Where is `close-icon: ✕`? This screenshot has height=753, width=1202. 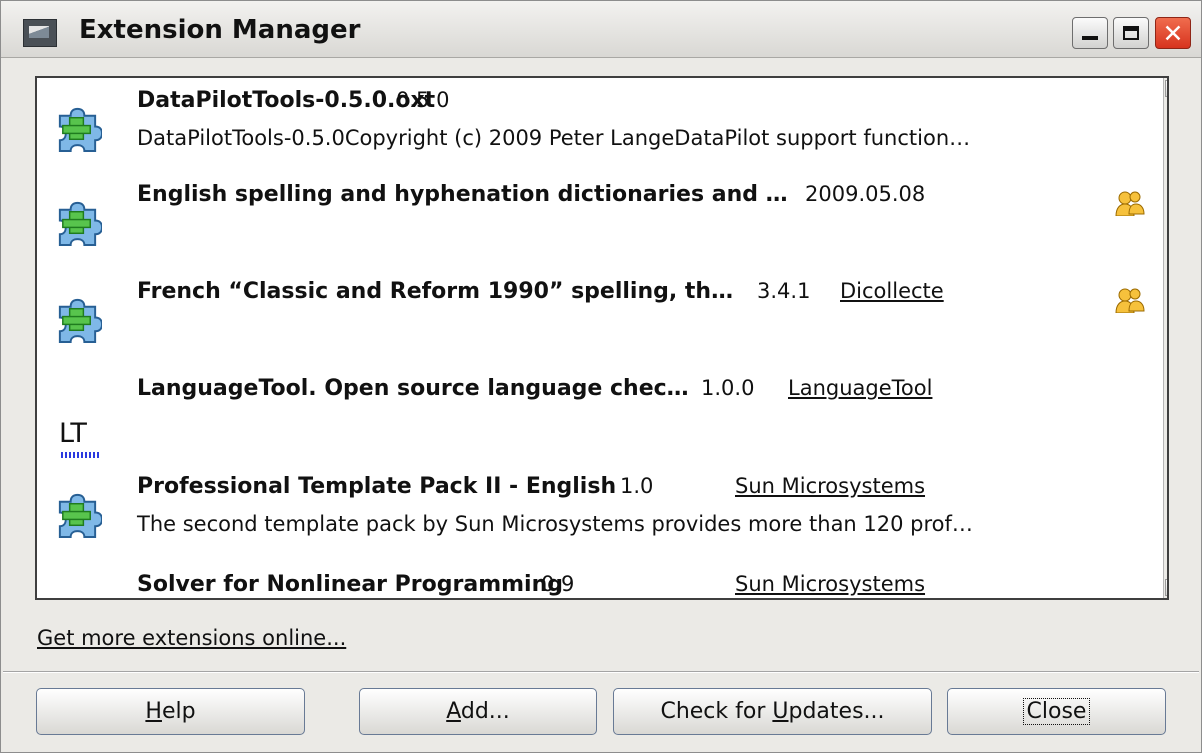 close-icon: ✕ is located at coordinates (1173, 33).